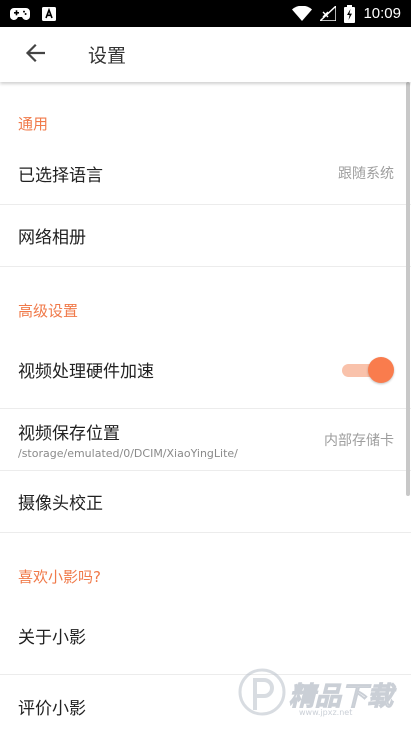 Image resolution: width=411 pixels, height=730 pixels. Describe the element at coordinates (60, 175) in the screenshot. I see `setting-language-title: 已选择语言` at that location.